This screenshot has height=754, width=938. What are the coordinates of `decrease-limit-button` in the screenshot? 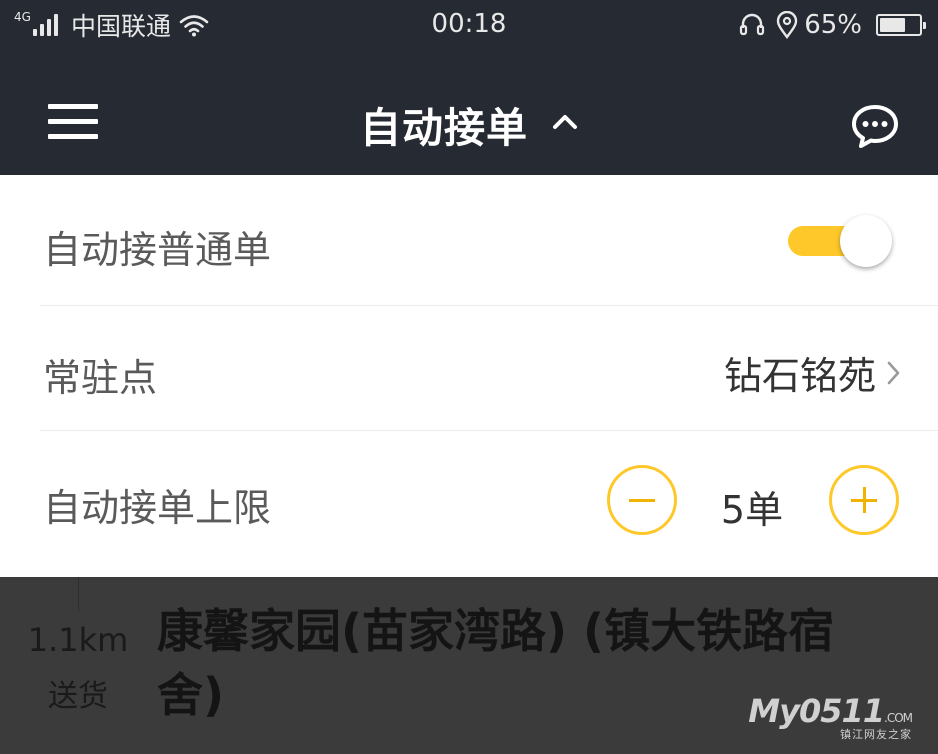 It's located at (642, 500).